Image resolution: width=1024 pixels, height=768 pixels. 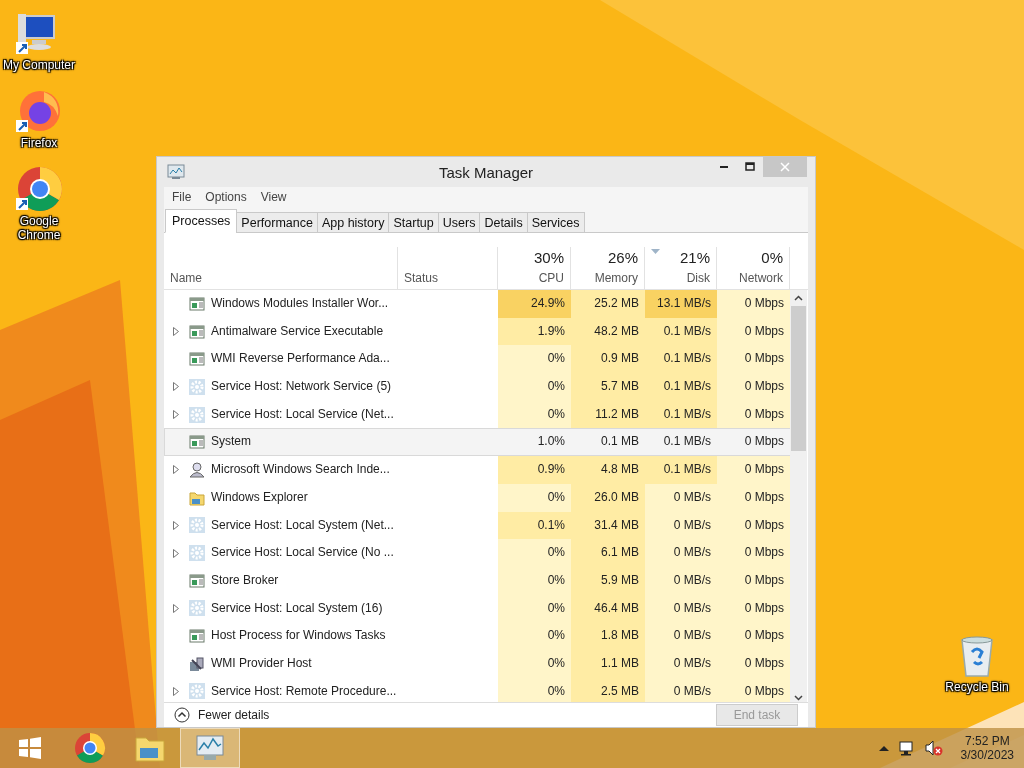 What do you see at coordinates (608, 268) in the screenshot?
I see `column-header: 26% Memory` at bounding box center [608, 268].